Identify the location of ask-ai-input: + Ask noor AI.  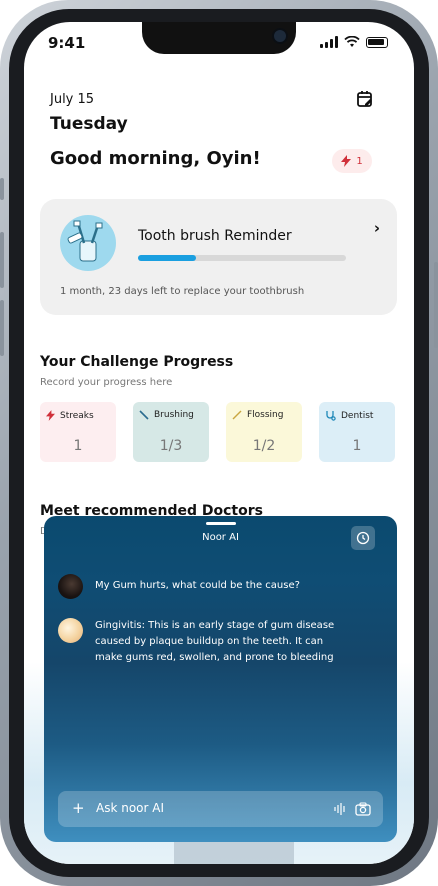
(220, 809).